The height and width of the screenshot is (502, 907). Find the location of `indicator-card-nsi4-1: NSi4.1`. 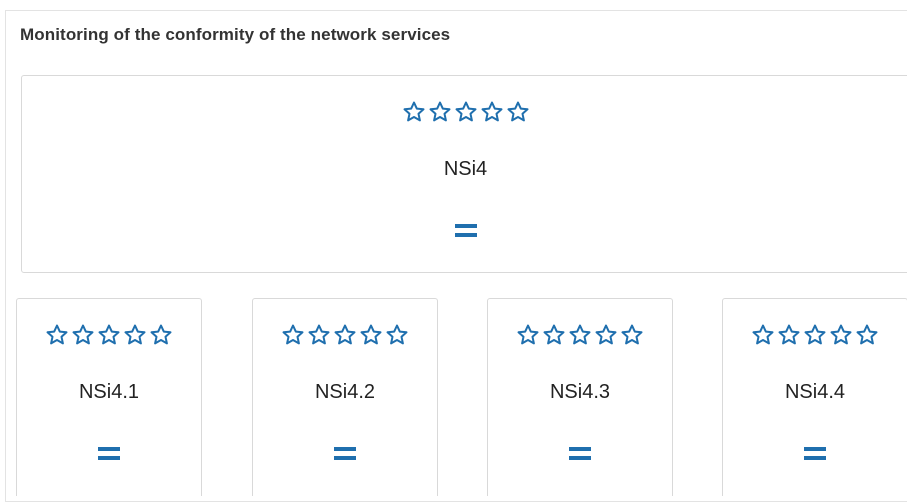

indicator-card-nsi4-1: NSi4.1 is located at coordinates (109, 397).